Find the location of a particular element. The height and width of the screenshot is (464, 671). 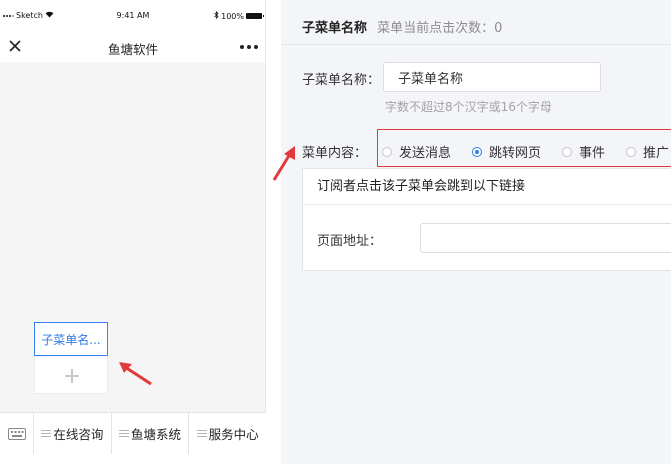

content-type-group: 发送消息 跳转网页 事件 推广 is located at coordinates (524, 148).